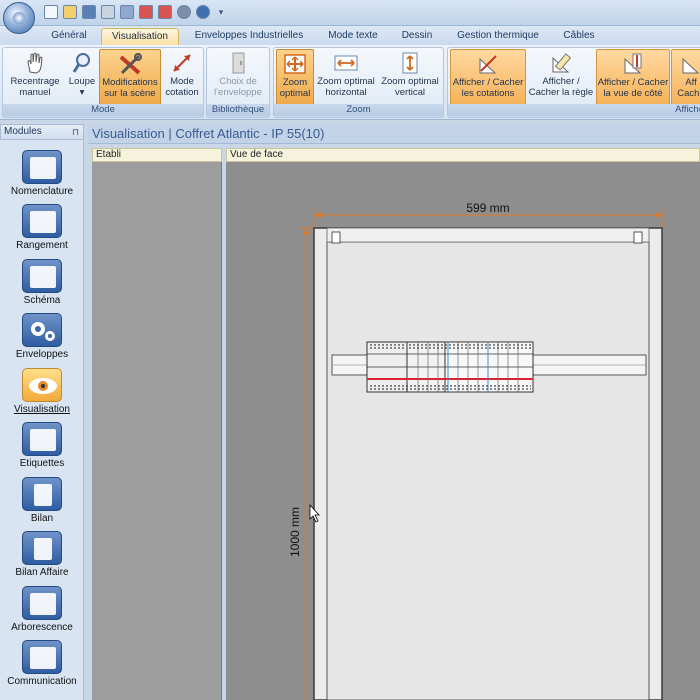  What do you see at coordinates (295, 88) in the screenshot?
I see `zoom-optimal-label: Zoom optimal` at bounding box center [295, 88].